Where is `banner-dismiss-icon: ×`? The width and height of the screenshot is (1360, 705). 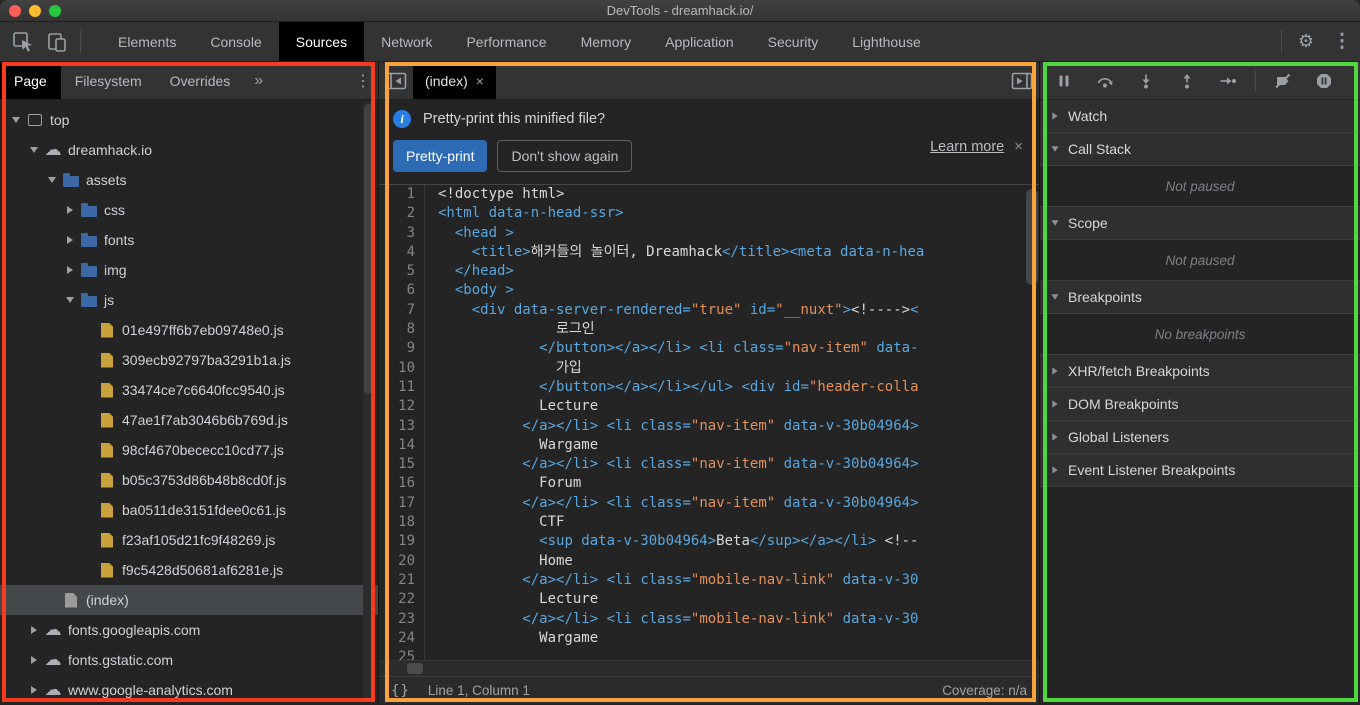
banner-dismiss-icon: × is located at coordinates (1018, 146).